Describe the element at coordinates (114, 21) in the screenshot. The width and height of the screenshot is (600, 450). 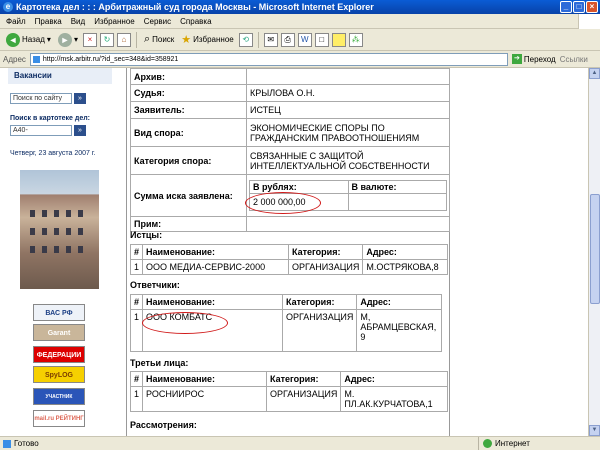
I see `menu-favorites: Избранное` at that location.